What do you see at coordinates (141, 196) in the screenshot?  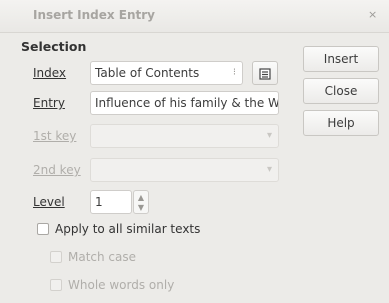 I see `increment-icon: ▲` at bounding box center [141, 196].